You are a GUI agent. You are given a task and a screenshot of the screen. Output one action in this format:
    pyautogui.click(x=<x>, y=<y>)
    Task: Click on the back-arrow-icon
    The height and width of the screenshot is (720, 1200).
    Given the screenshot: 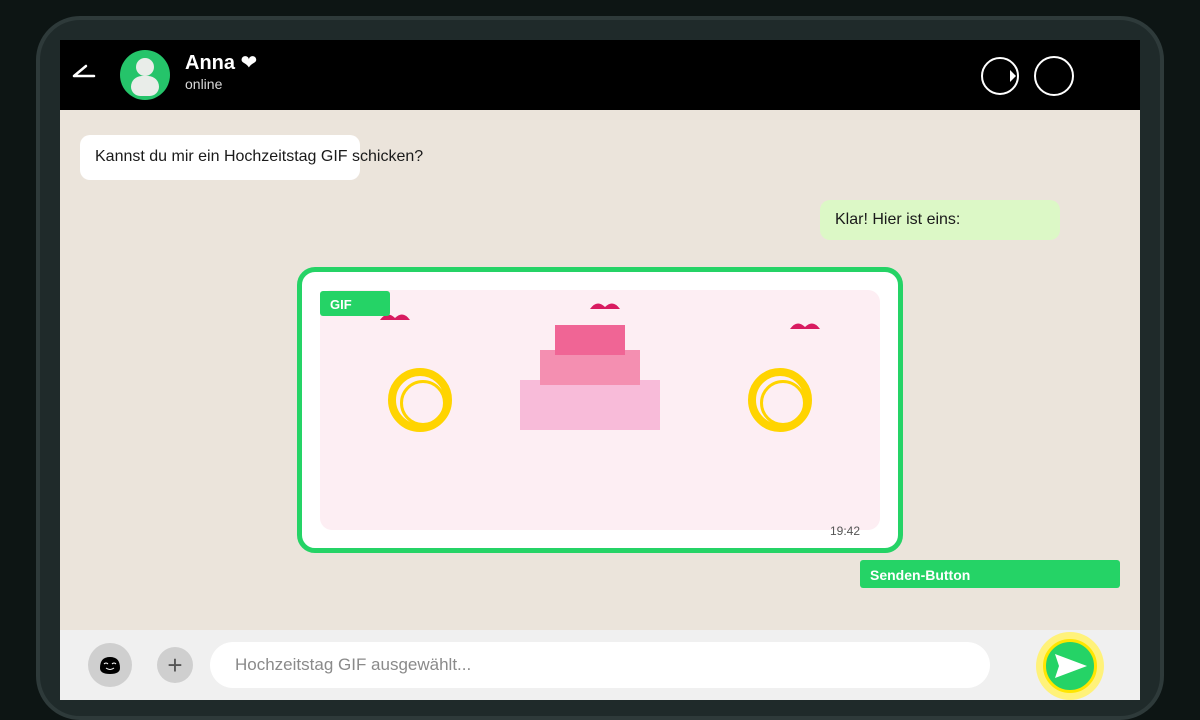 What is the action you would take?
    pyautogui.click(x=85, y=72)
    